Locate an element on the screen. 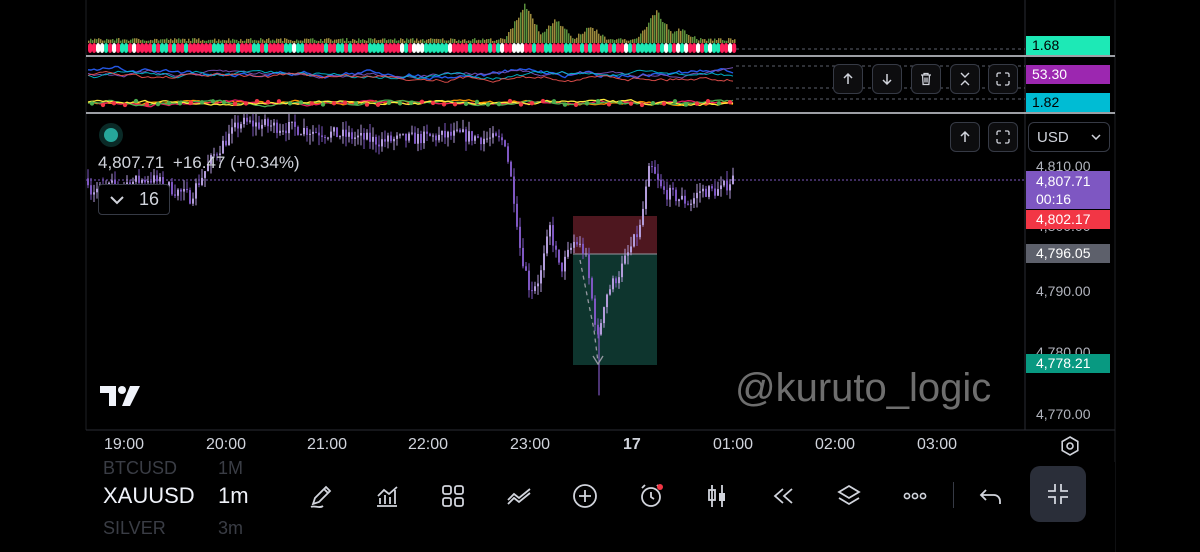 The height and width of the screenshot is (552, 1200). interval-selector: 1m is located at coordinates (233, 496).